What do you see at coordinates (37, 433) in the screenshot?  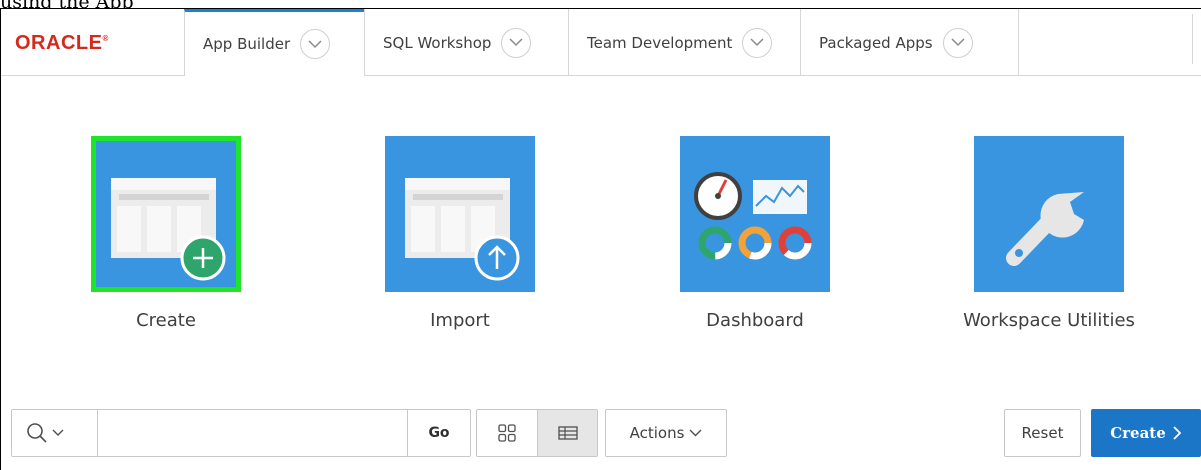 I see `search-icon` at bounding box center [37, 433].